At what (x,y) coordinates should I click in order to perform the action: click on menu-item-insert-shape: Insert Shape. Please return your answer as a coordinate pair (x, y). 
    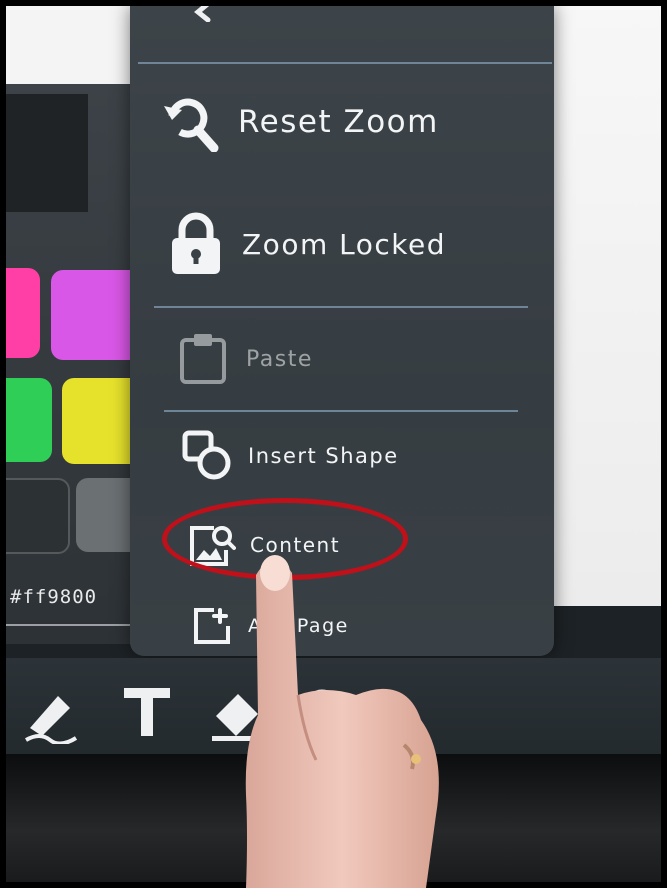
    Looking at the image, I should click on (290, 456).